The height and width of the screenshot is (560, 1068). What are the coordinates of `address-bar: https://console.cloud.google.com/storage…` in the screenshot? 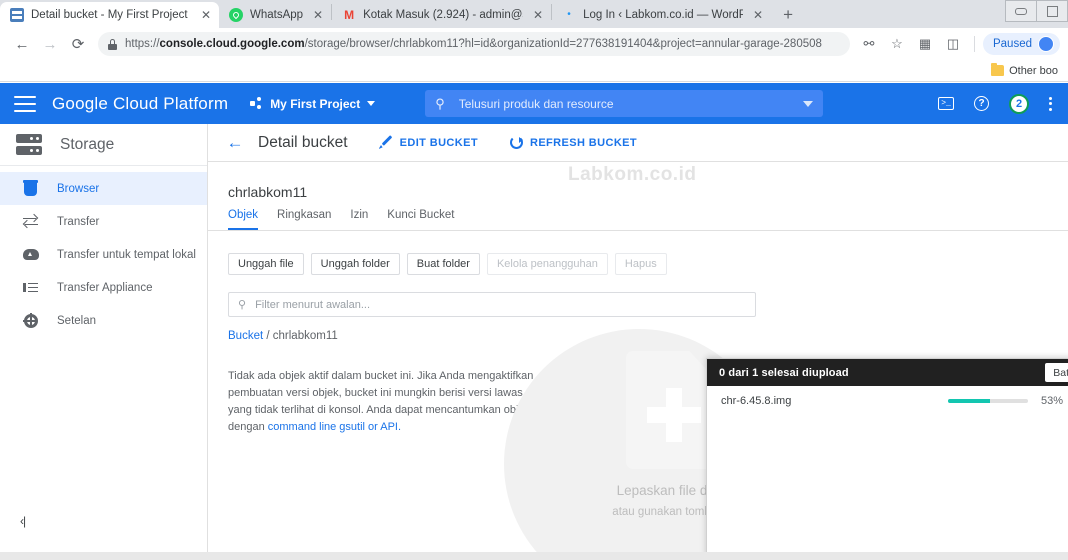 It's located at (474, 44).